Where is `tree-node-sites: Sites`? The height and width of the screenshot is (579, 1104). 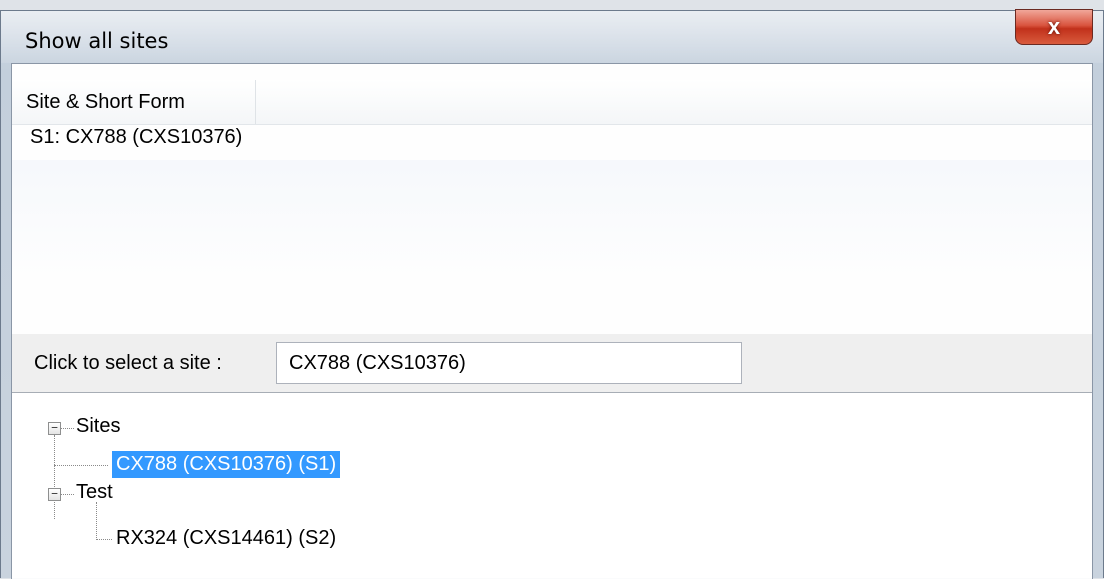
tree-node-sites: Sites is located at coordinates (98, 426).